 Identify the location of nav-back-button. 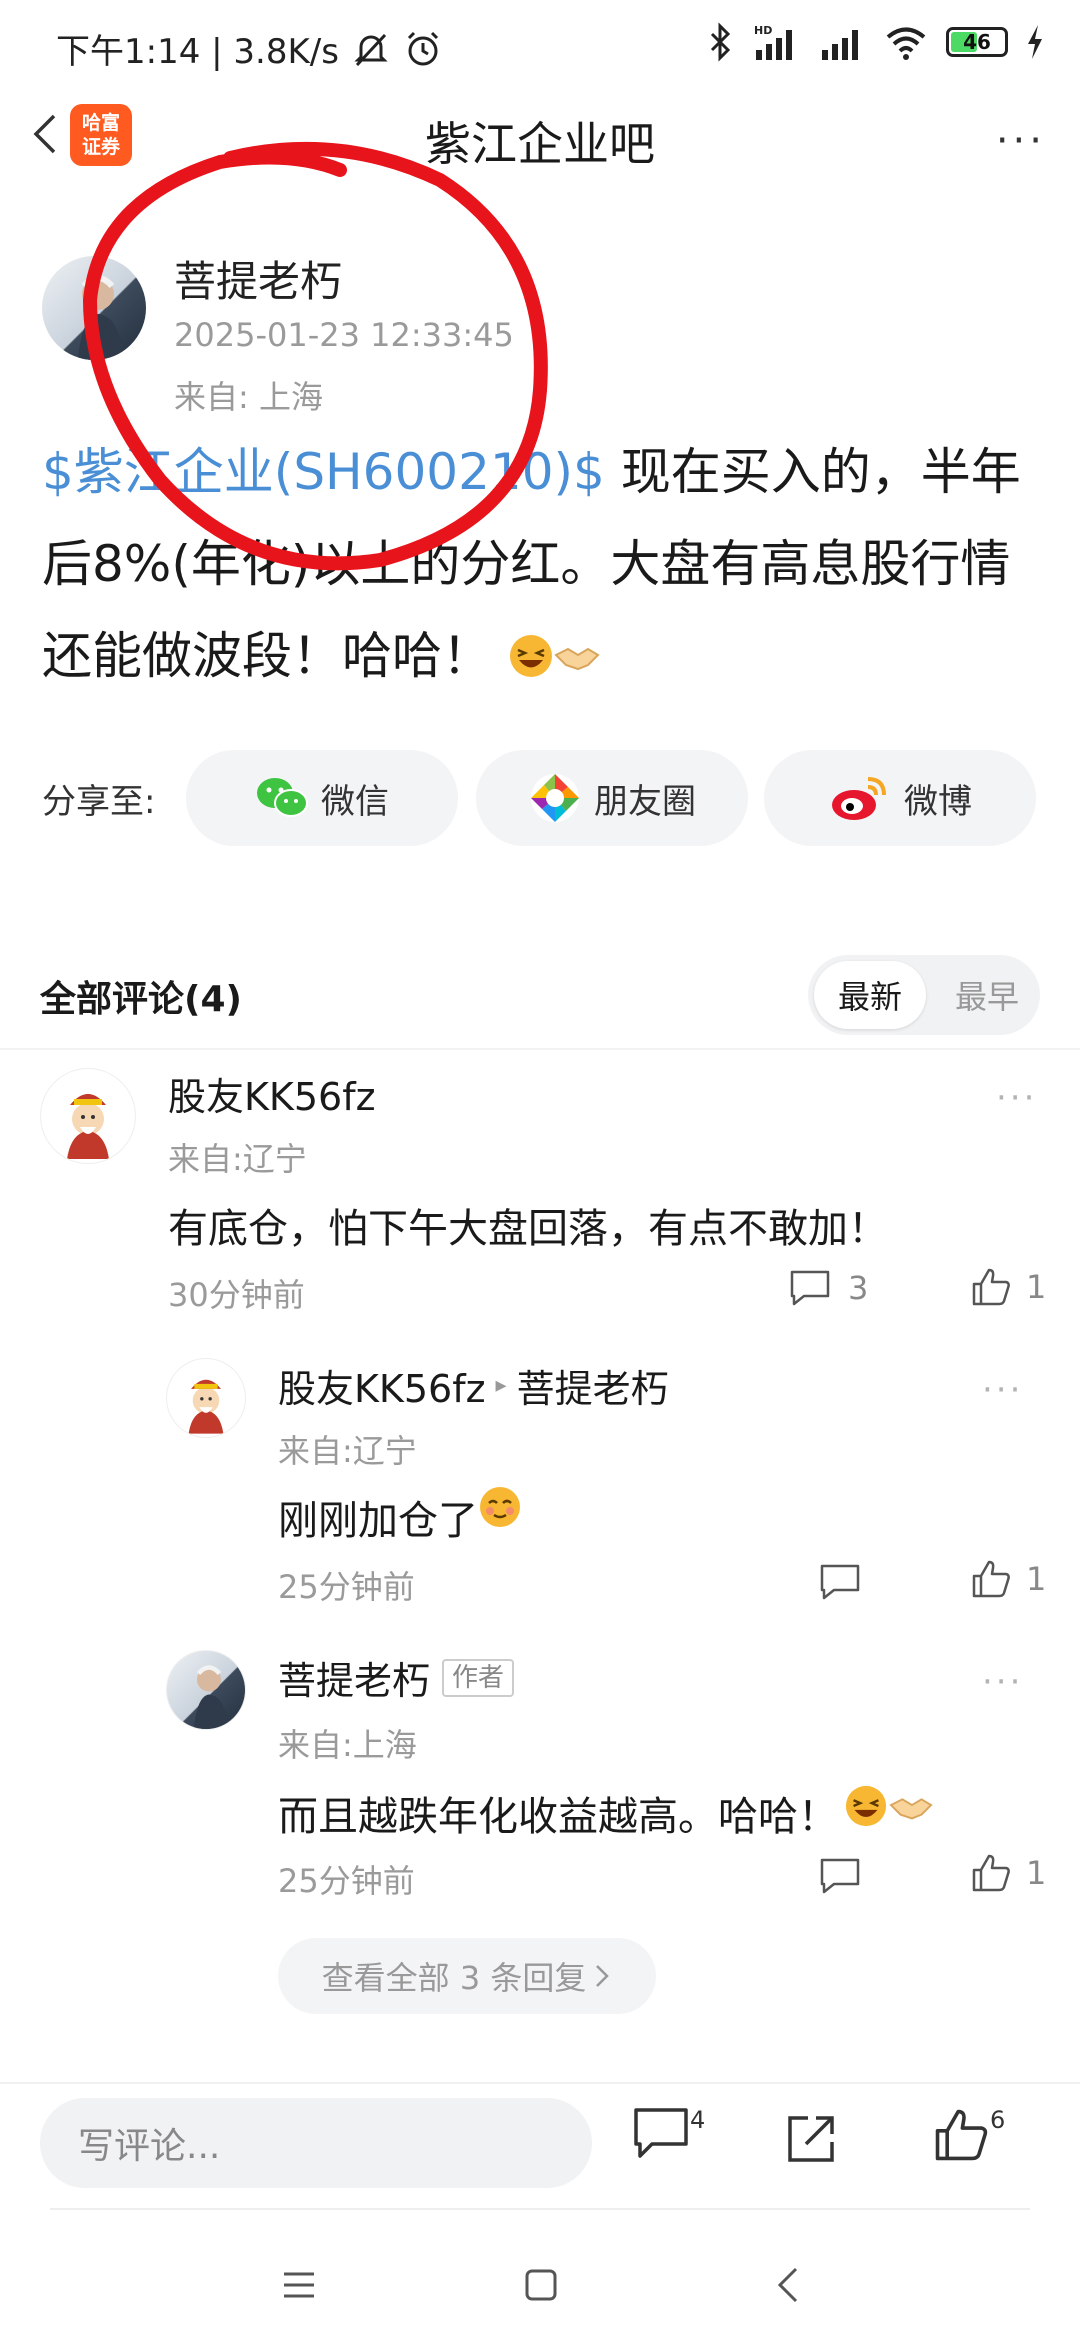
(788, 2287).